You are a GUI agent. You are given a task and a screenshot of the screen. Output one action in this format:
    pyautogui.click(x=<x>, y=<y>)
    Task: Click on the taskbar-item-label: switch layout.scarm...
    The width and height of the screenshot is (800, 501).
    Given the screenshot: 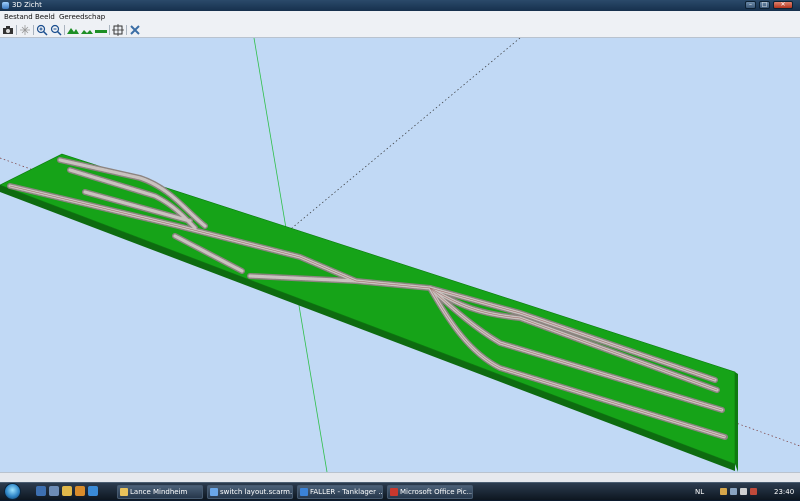 What is the action you would take?
    pyautogui.click(x=256, y=492)
    